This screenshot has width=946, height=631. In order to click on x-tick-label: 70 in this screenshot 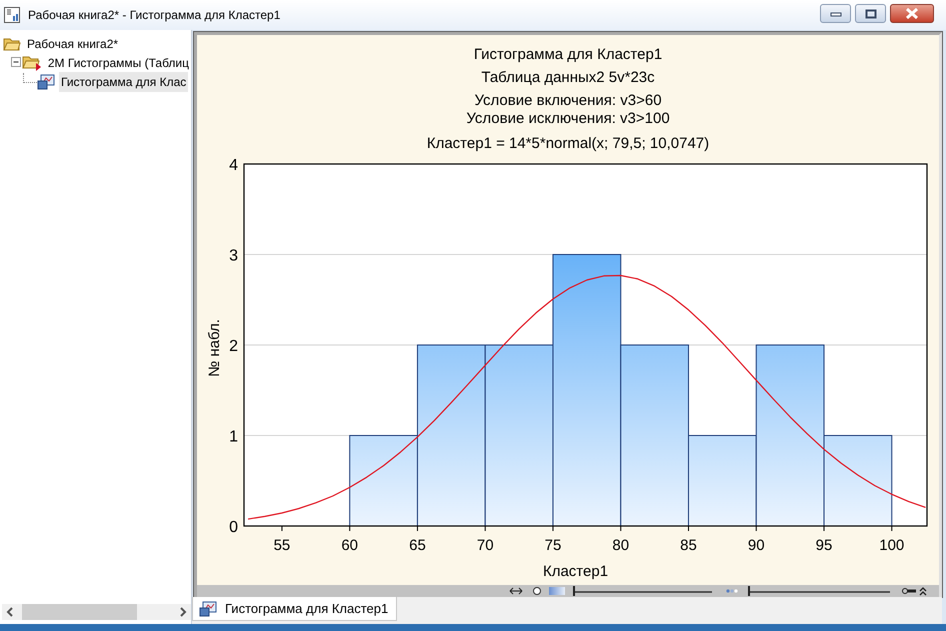, I will do `click(485, 545)`.